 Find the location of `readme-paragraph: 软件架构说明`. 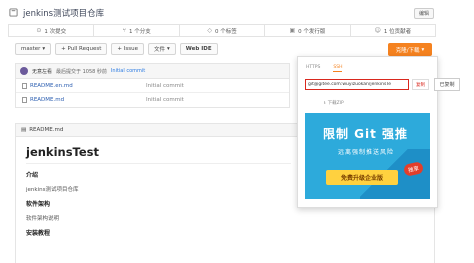

readme-paragraph: 软件架构说明 is located at coordinates (43, 219).